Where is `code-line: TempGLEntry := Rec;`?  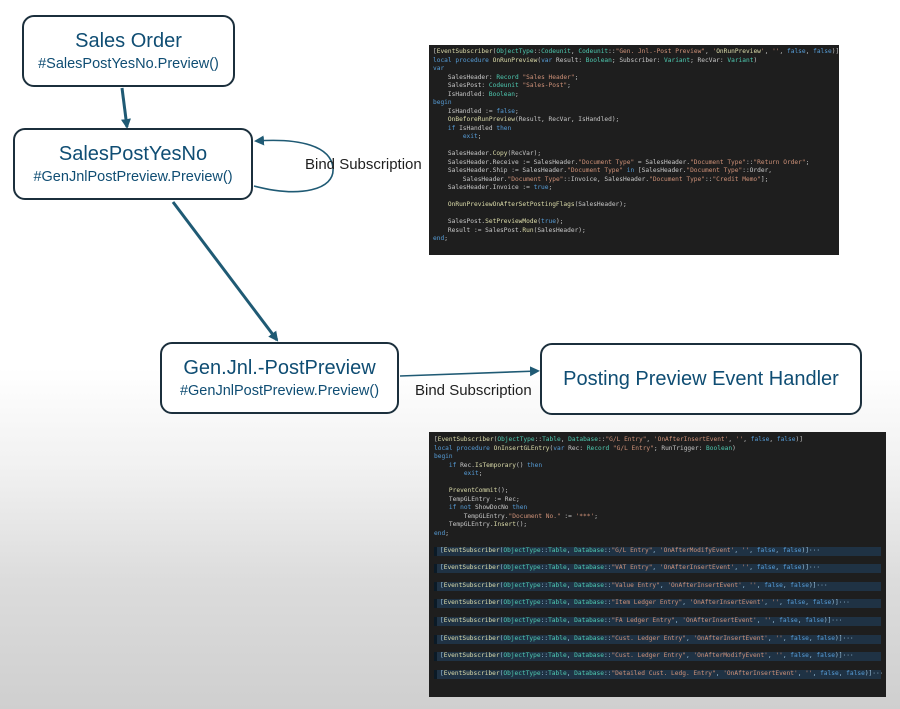 code-line: TempGLEntry := Rec; is located at coordinates (477, 499).